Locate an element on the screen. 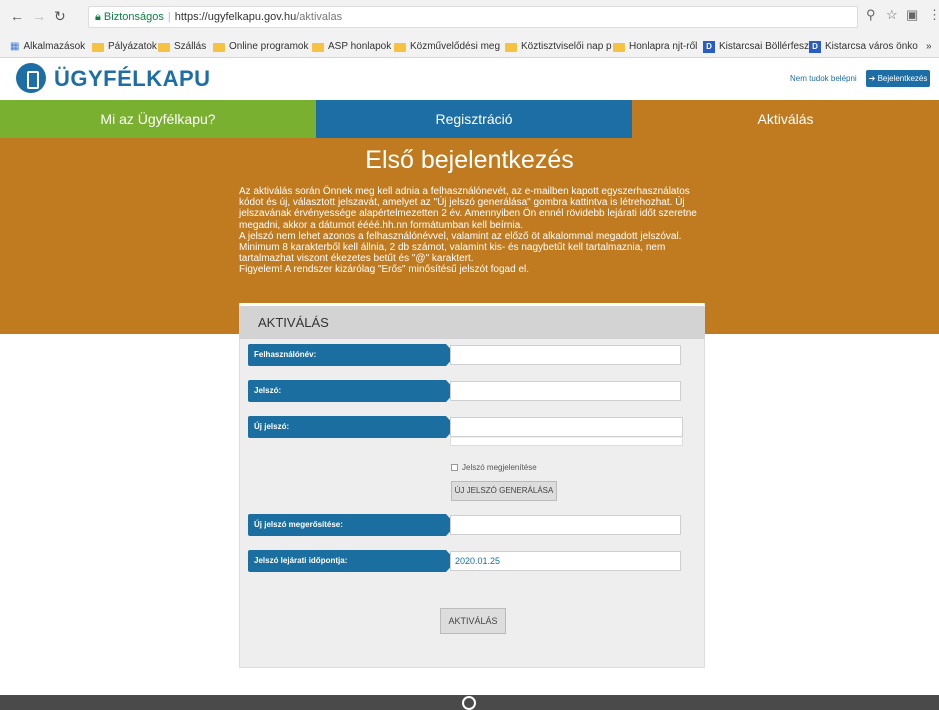  lock-icon: 🔒︎ is located at coordinates (98, 17).